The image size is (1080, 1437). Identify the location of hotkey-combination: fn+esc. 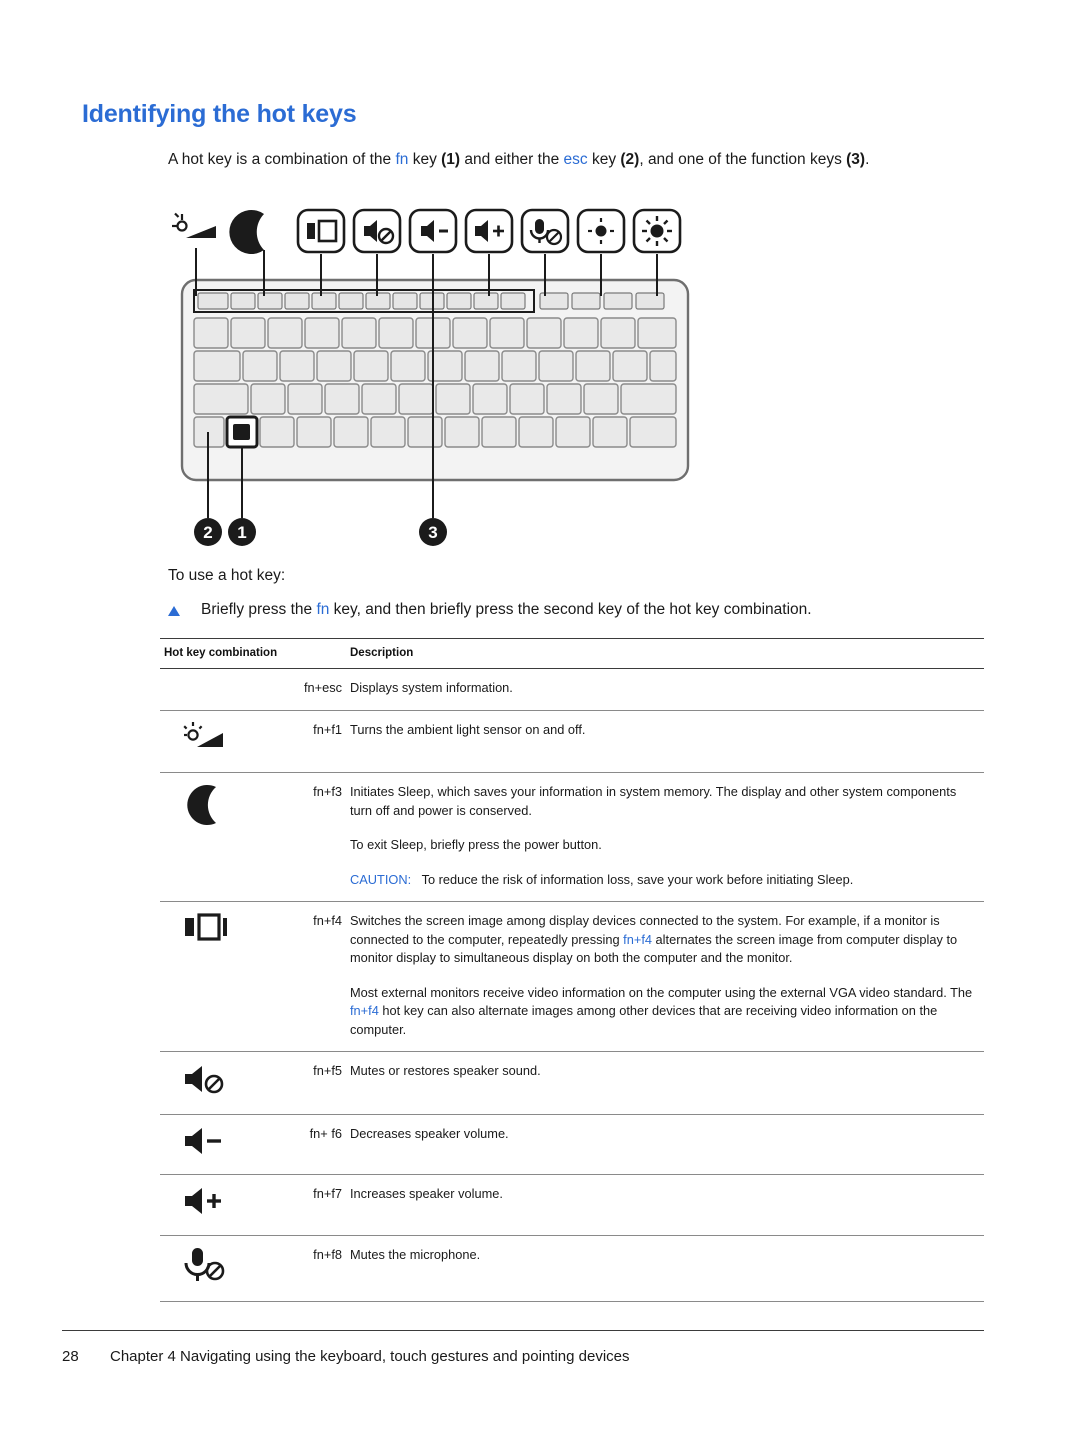
(299, 689).